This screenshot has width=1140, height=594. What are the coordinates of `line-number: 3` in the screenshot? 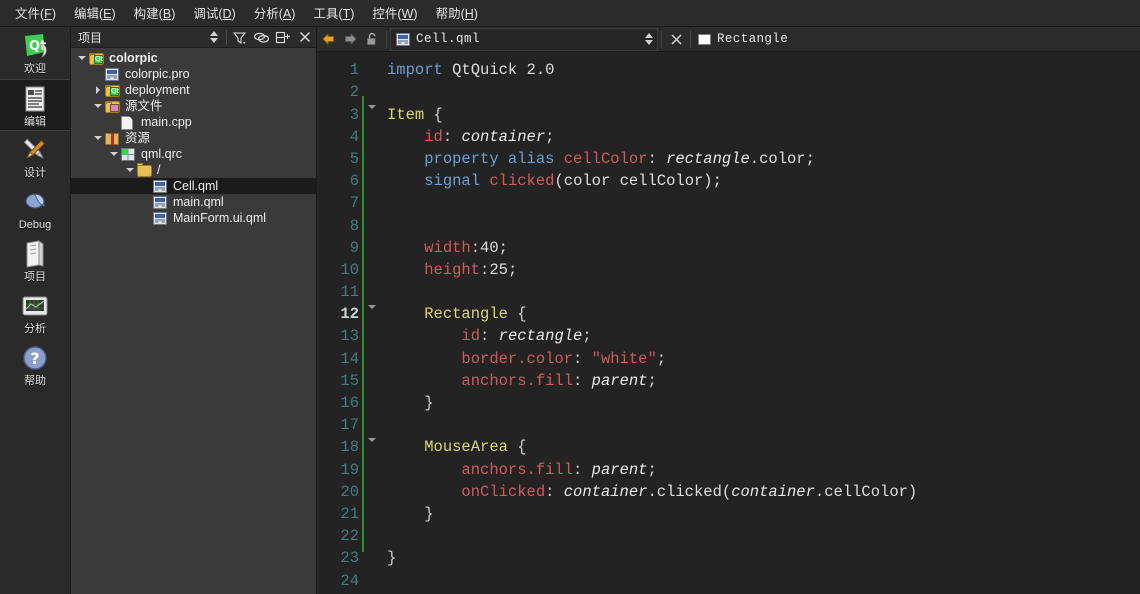 It's located at (354, 114).